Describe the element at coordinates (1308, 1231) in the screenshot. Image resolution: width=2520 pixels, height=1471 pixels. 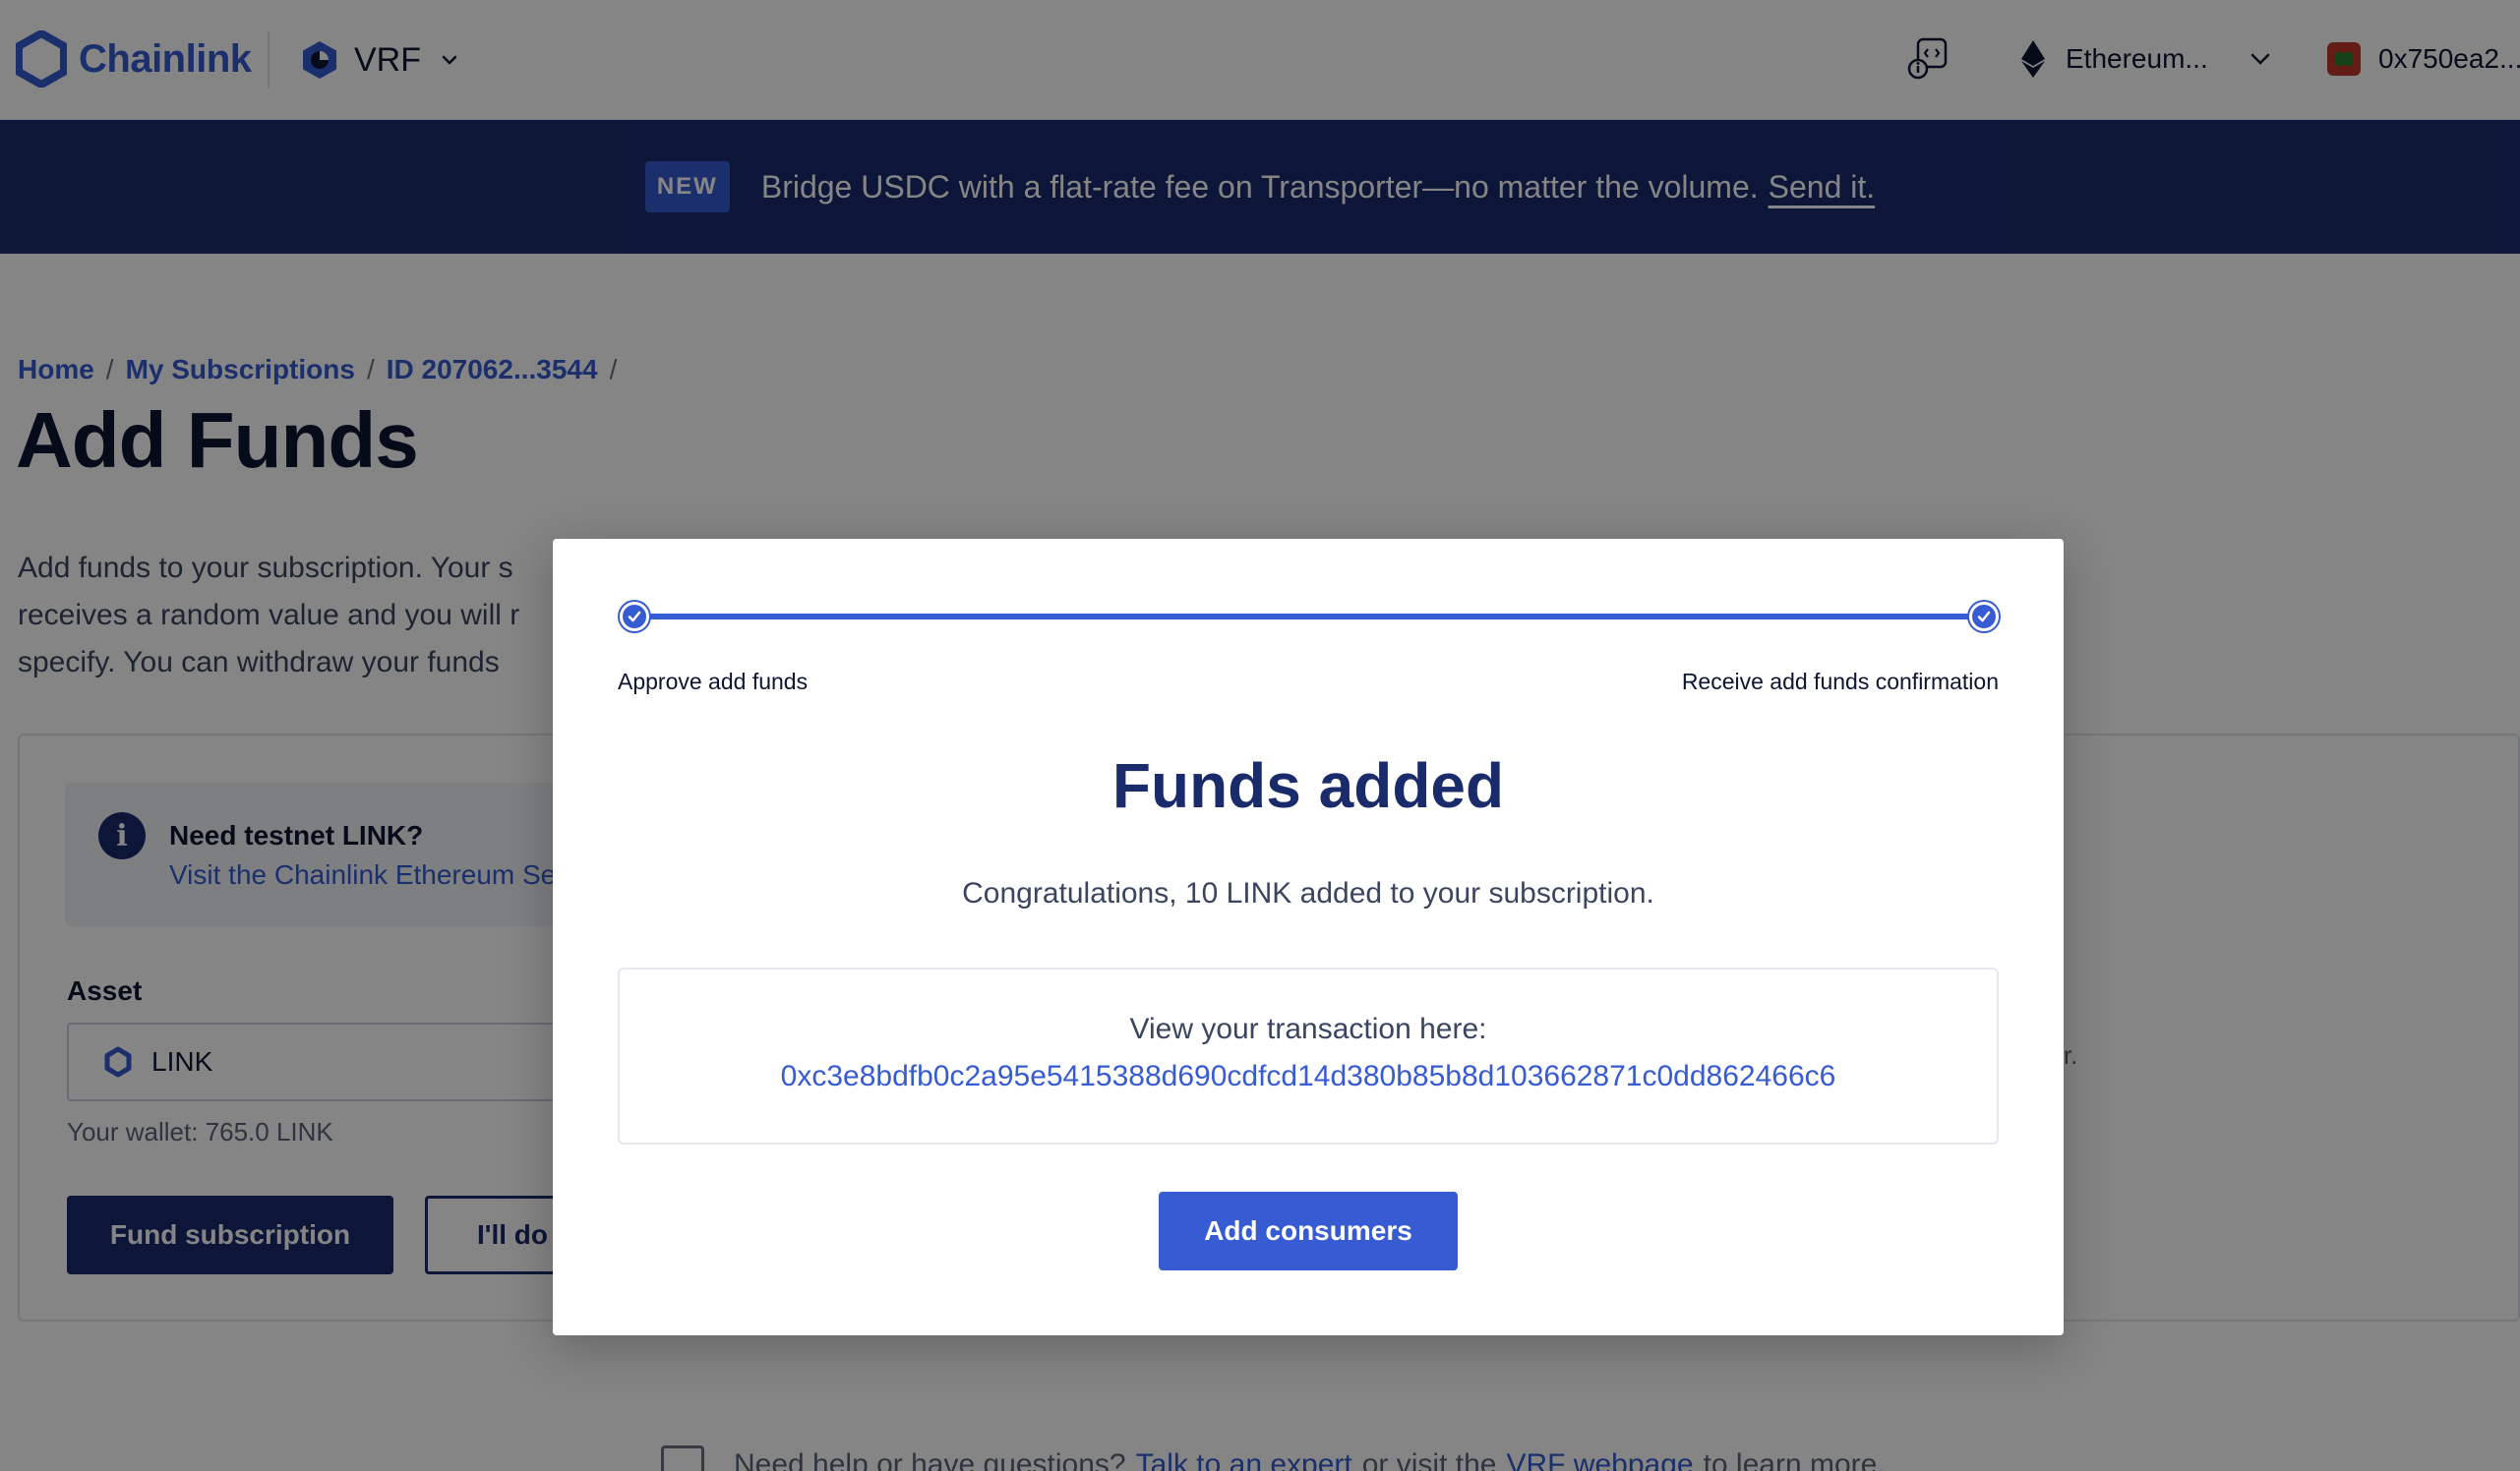
I see `add-consumers-button: Add consumers` at that location.